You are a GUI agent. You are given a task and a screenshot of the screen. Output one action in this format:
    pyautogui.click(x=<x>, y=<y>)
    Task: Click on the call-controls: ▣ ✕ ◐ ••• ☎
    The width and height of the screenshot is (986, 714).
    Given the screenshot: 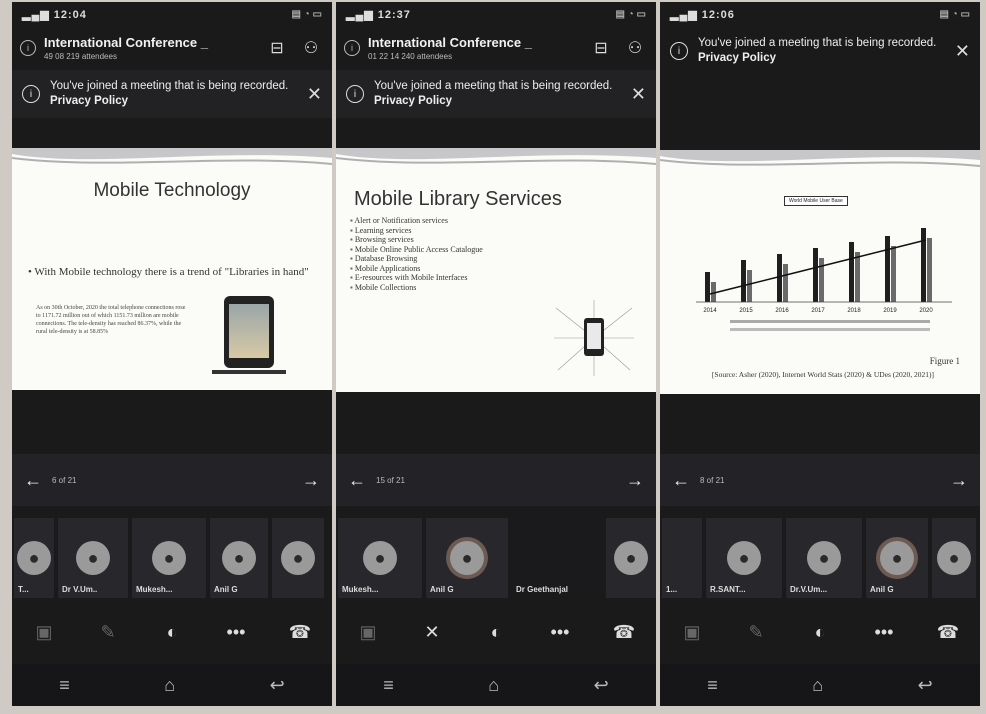 What is the action you would take?
    pyautogui.click(x=496, y=632)
    